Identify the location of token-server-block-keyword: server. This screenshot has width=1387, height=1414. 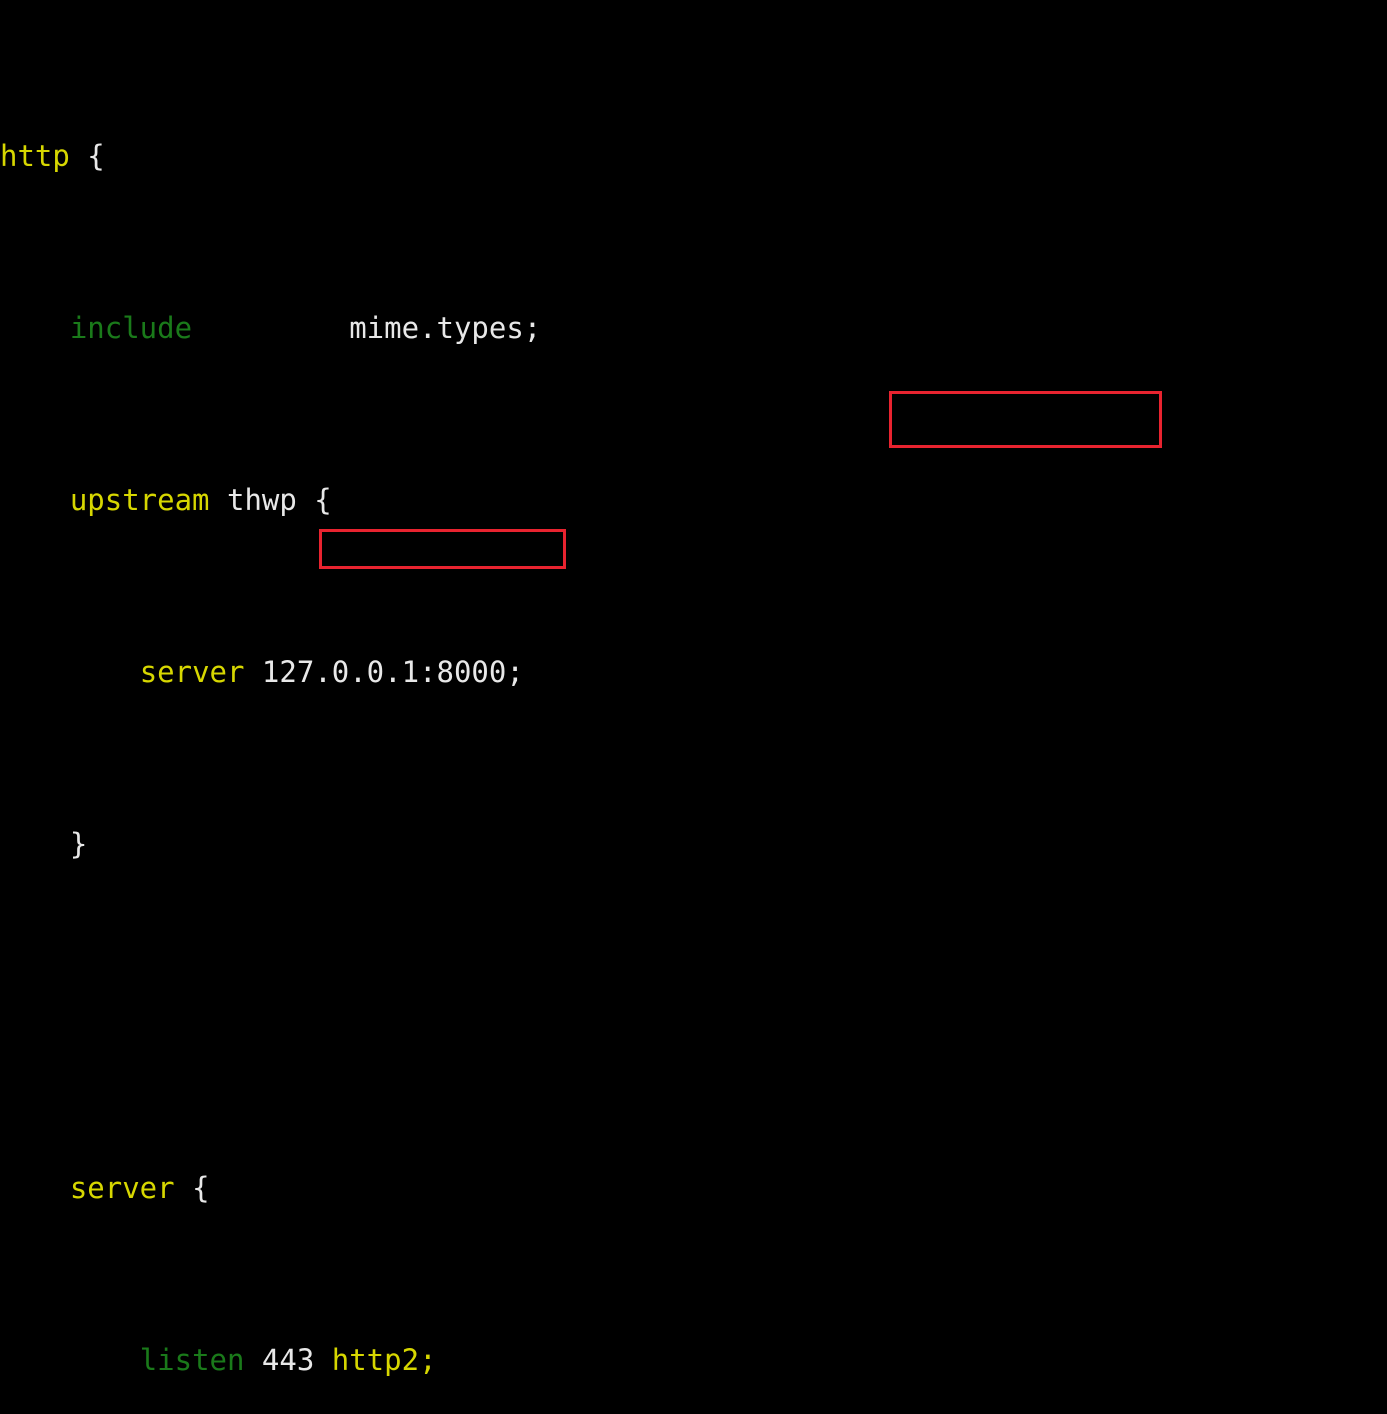
(122, 1188).